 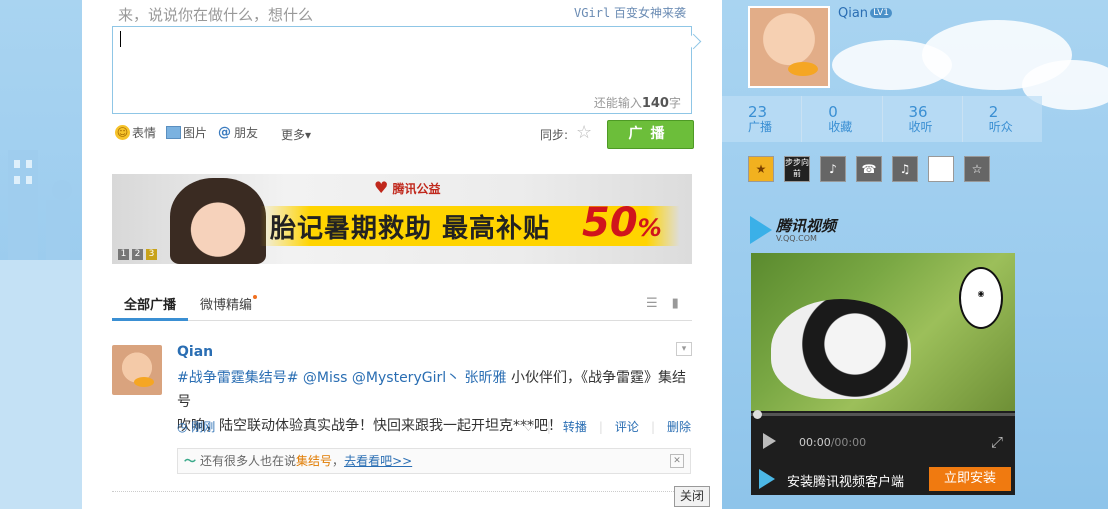 What do you see at coordinates (881, 13) in the screenshot?
I see `level-badge: LV1` at bounding box center [881, 13].